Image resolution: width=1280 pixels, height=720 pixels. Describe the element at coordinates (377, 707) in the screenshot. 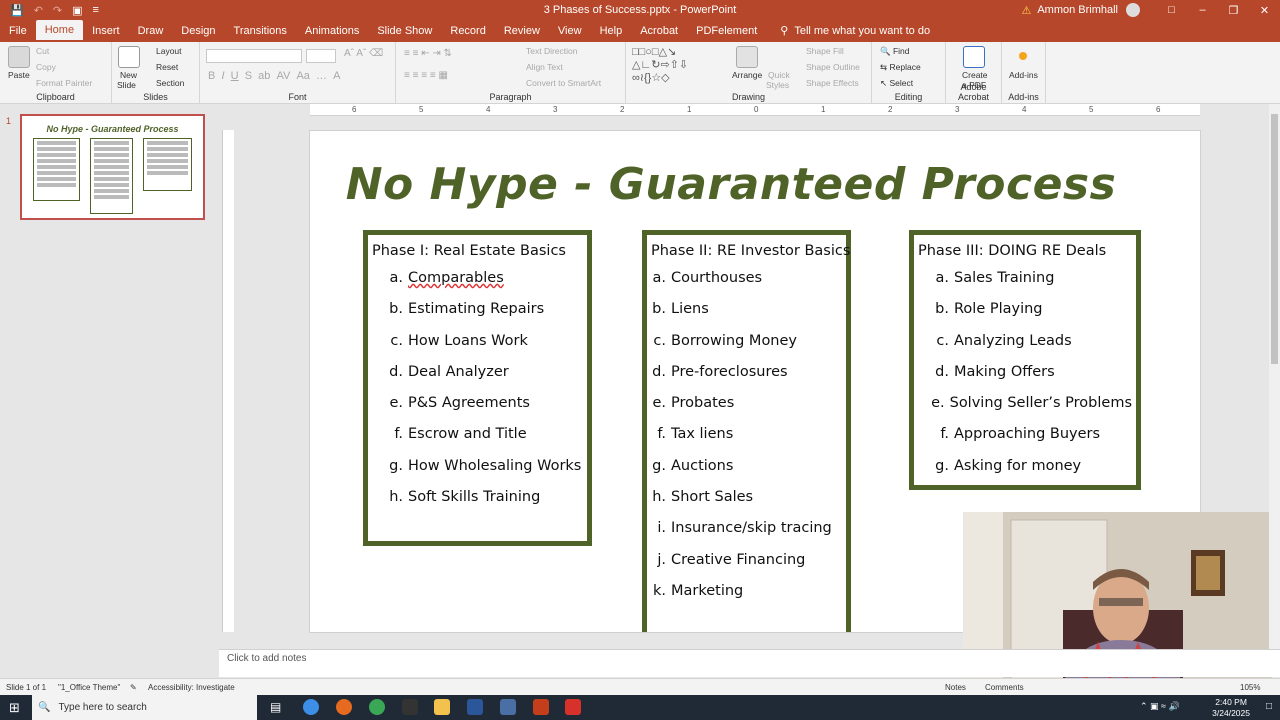

I see `chrome-icon` at that location.